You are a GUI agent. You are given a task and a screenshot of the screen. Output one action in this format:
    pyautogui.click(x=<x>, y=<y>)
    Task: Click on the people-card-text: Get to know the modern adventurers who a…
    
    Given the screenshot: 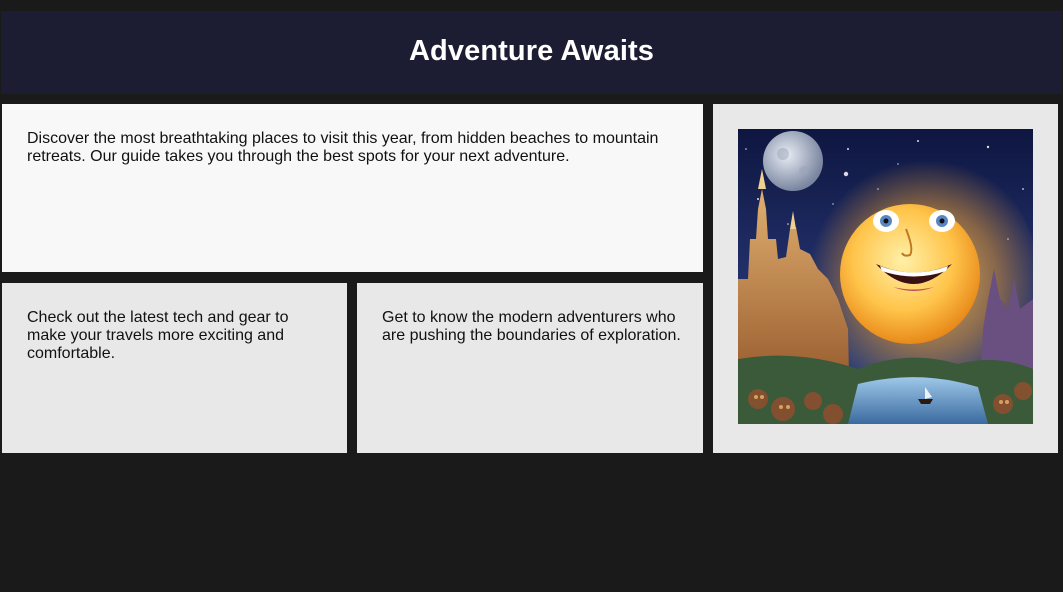 What is the action you would take?
    pyautogui.click(x=531, y=326)
    